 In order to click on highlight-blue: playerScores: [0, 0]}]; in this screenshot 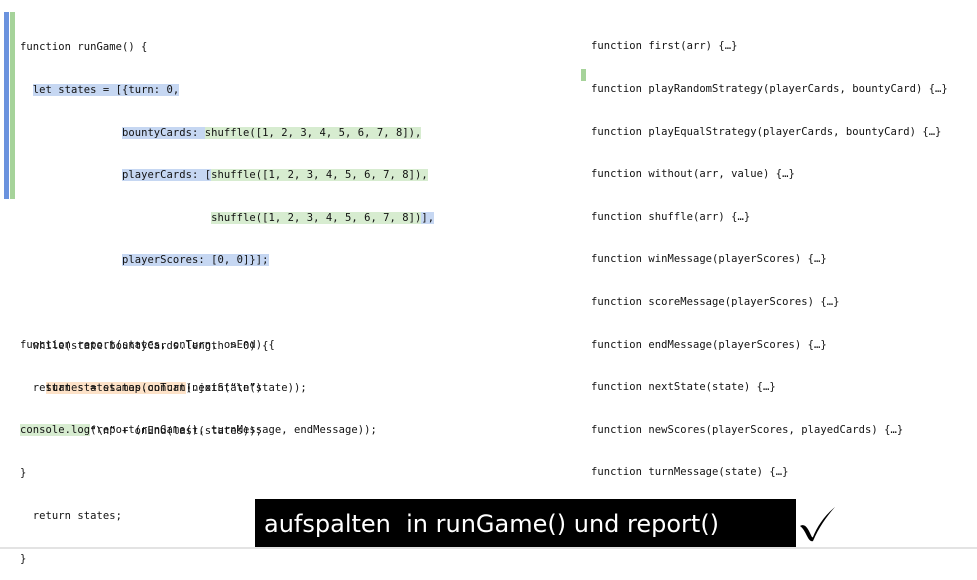, I will do `click(195, 260)`.